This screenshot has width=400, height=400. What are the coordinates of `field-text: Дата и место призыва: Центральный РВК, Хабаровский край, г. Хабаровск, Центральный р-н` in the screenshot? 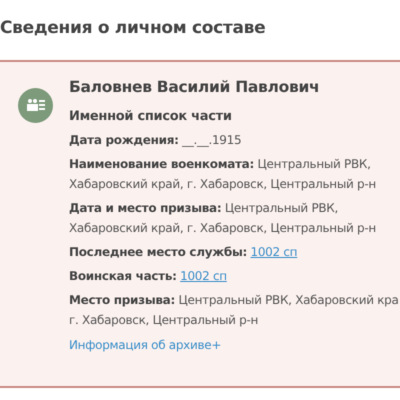 It's located at (223, 219).